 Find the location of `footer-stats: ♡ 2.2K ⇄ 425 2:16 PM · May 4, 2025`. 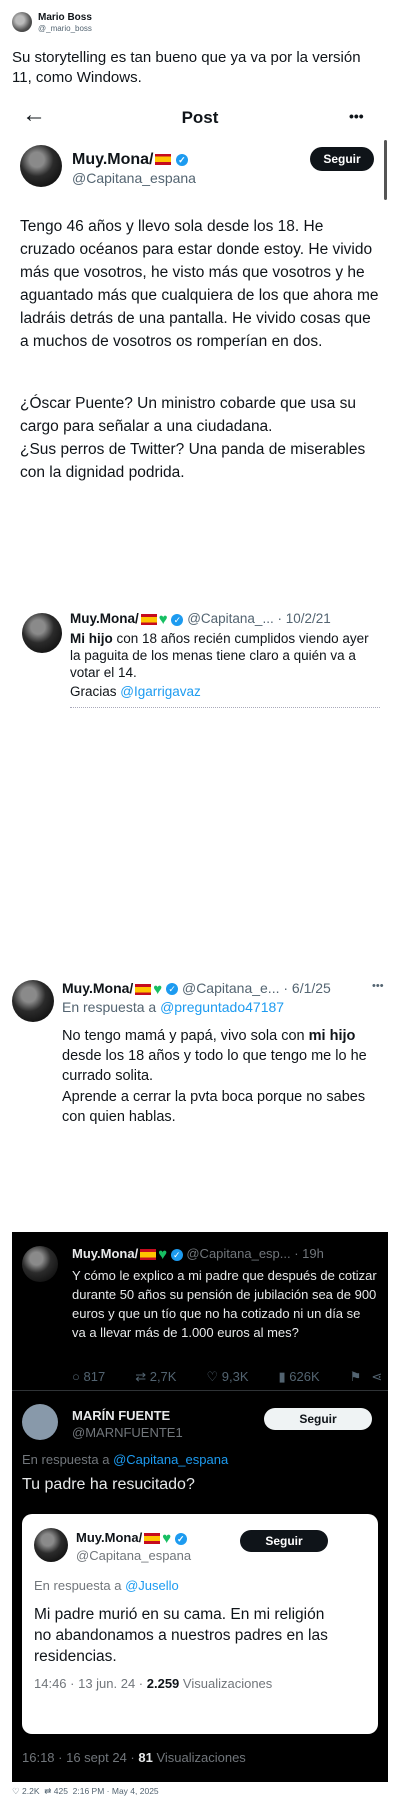

footer-stats: ♡ 2.2K ⇄ 425 2:16 PM · May 4, 2025 is located at coordinates (85, 1791).